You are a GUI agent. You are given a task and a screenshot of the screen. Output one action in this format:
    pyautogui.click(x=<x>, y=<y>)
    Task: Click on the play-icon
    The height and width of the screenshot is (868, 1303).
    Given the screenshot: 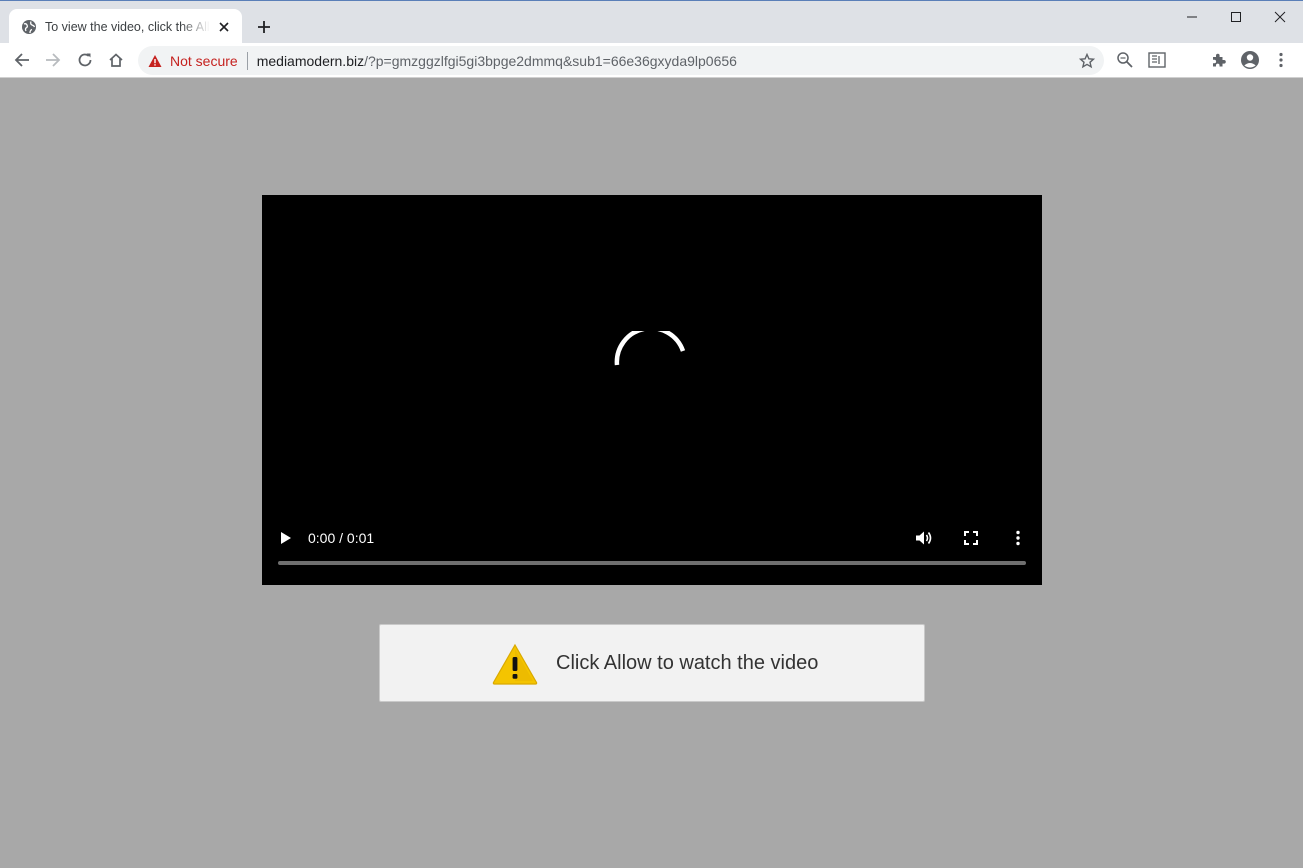 What is the action you would take?
    pyautogui.click(x=286, y=538)
    